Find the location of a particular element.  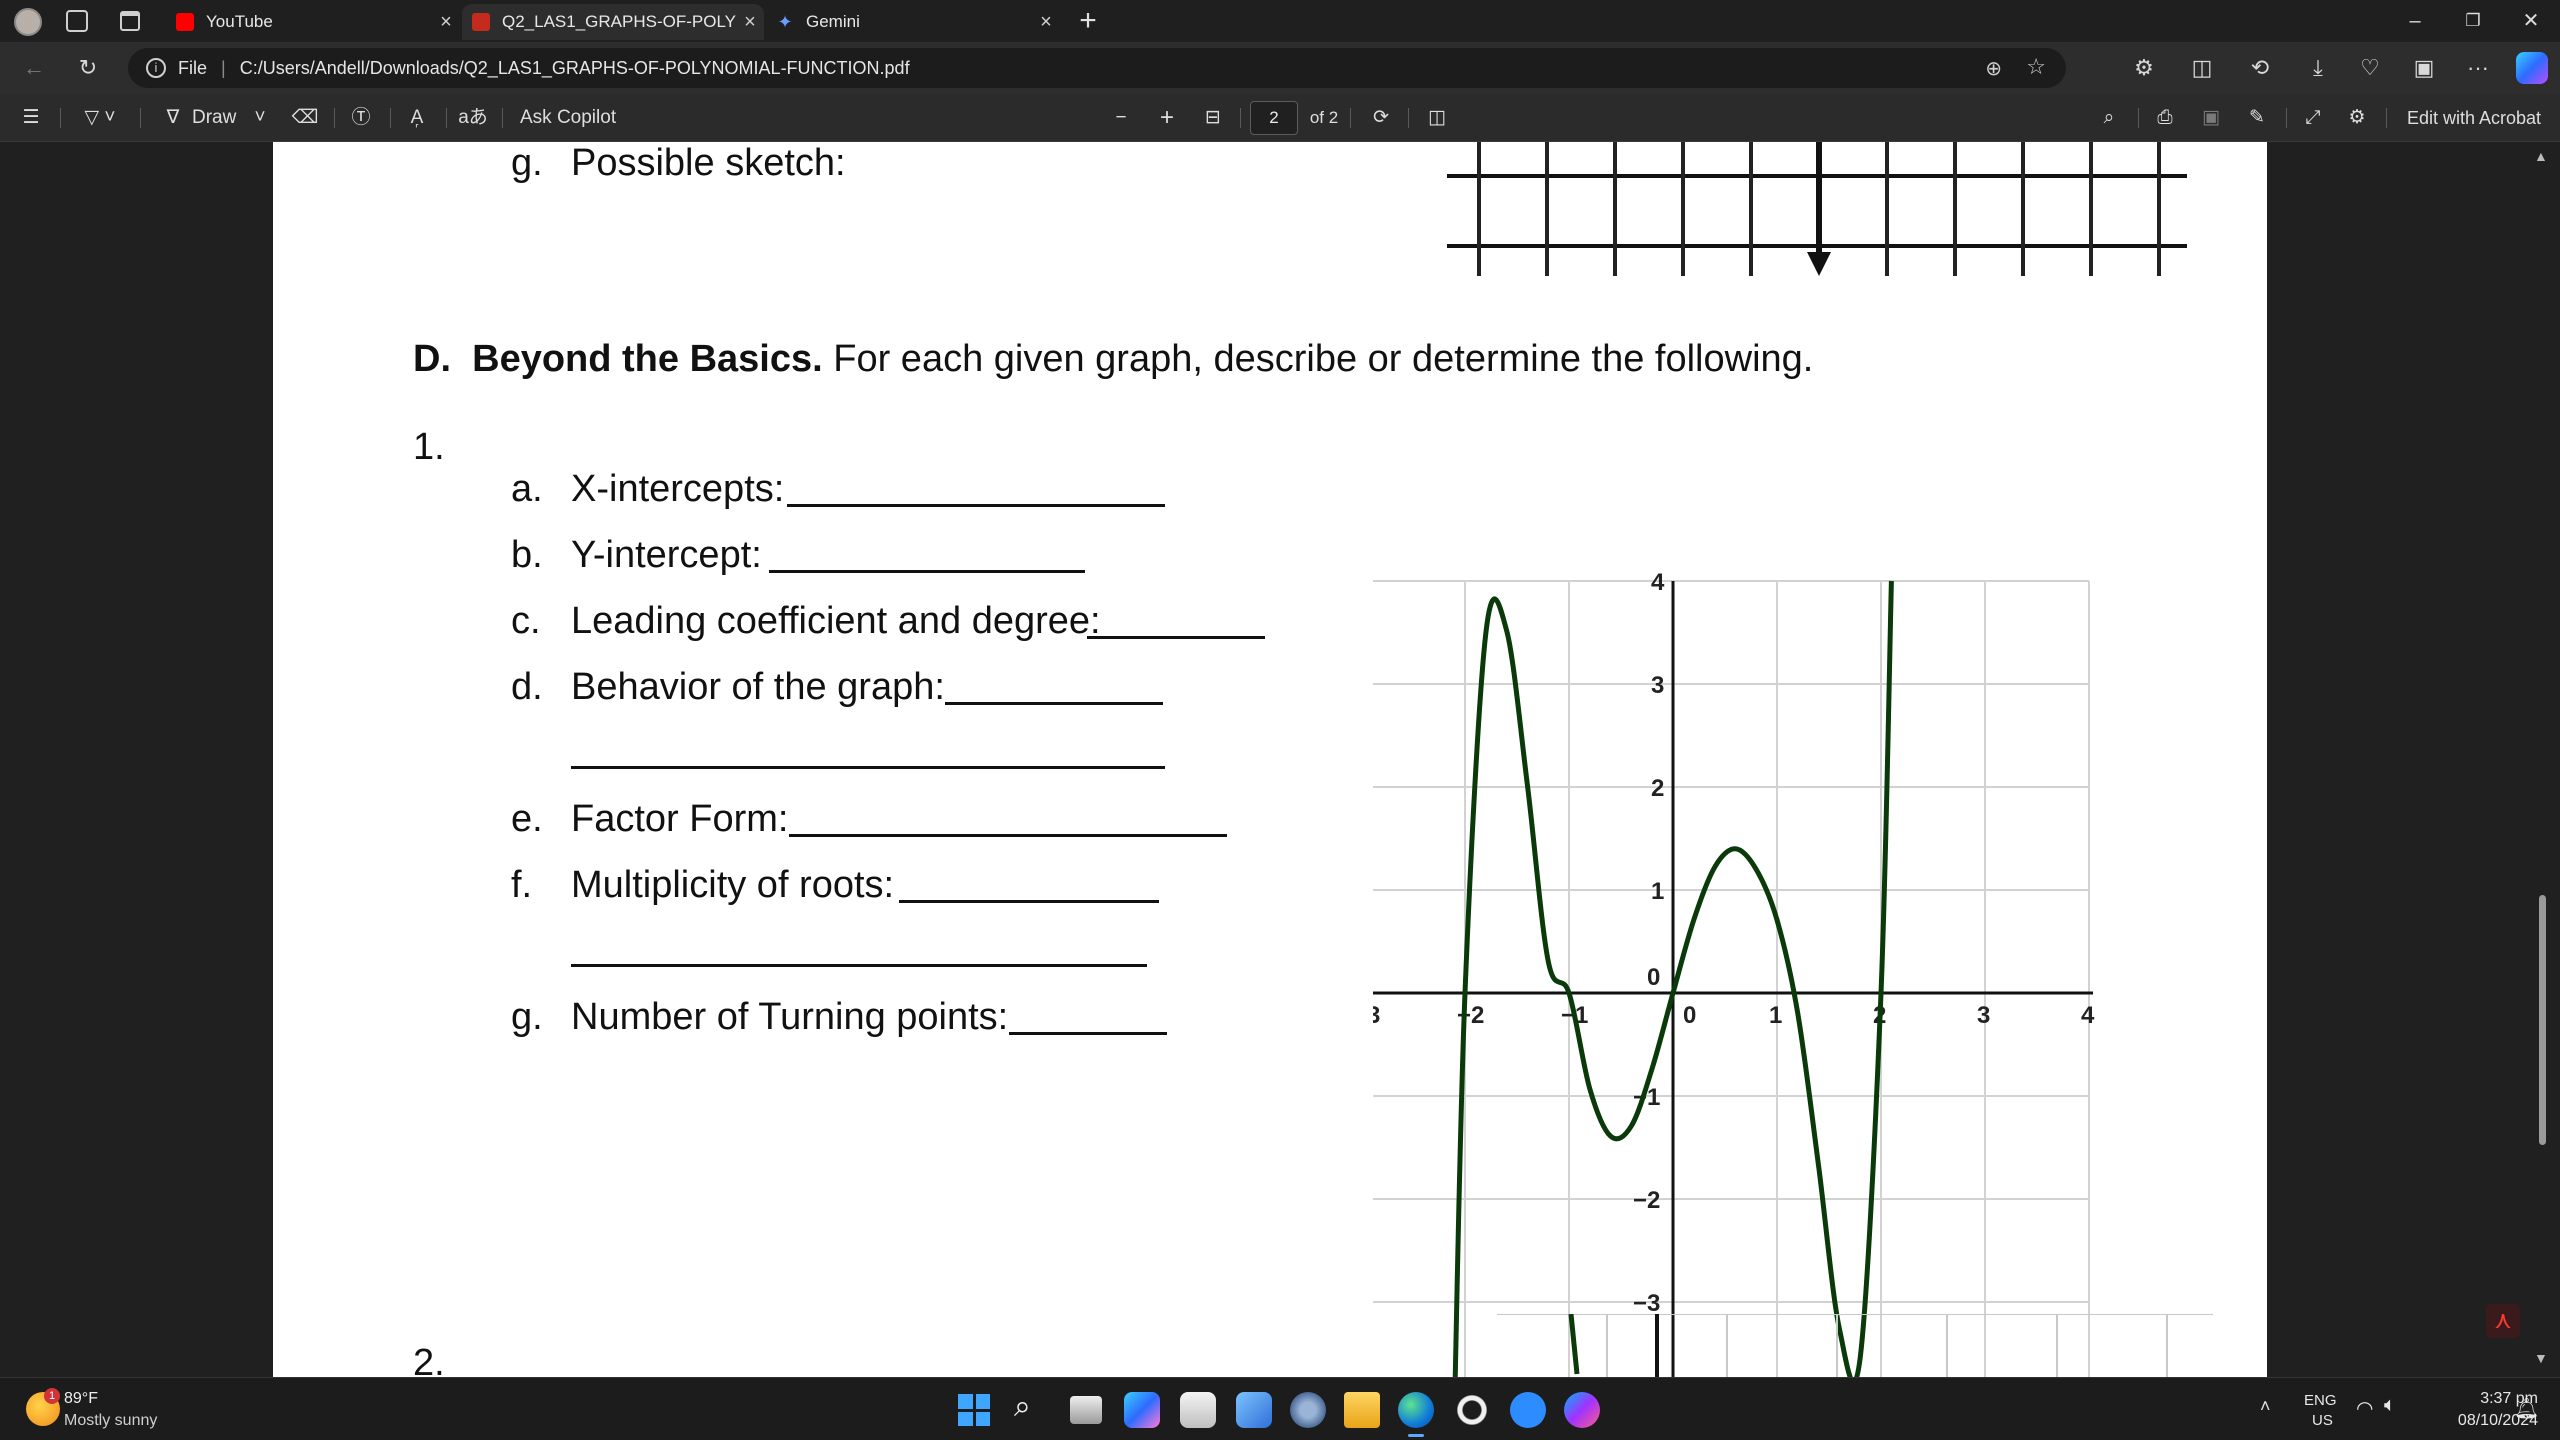

minimize-icon: – is located at coordinates (2415, 21).